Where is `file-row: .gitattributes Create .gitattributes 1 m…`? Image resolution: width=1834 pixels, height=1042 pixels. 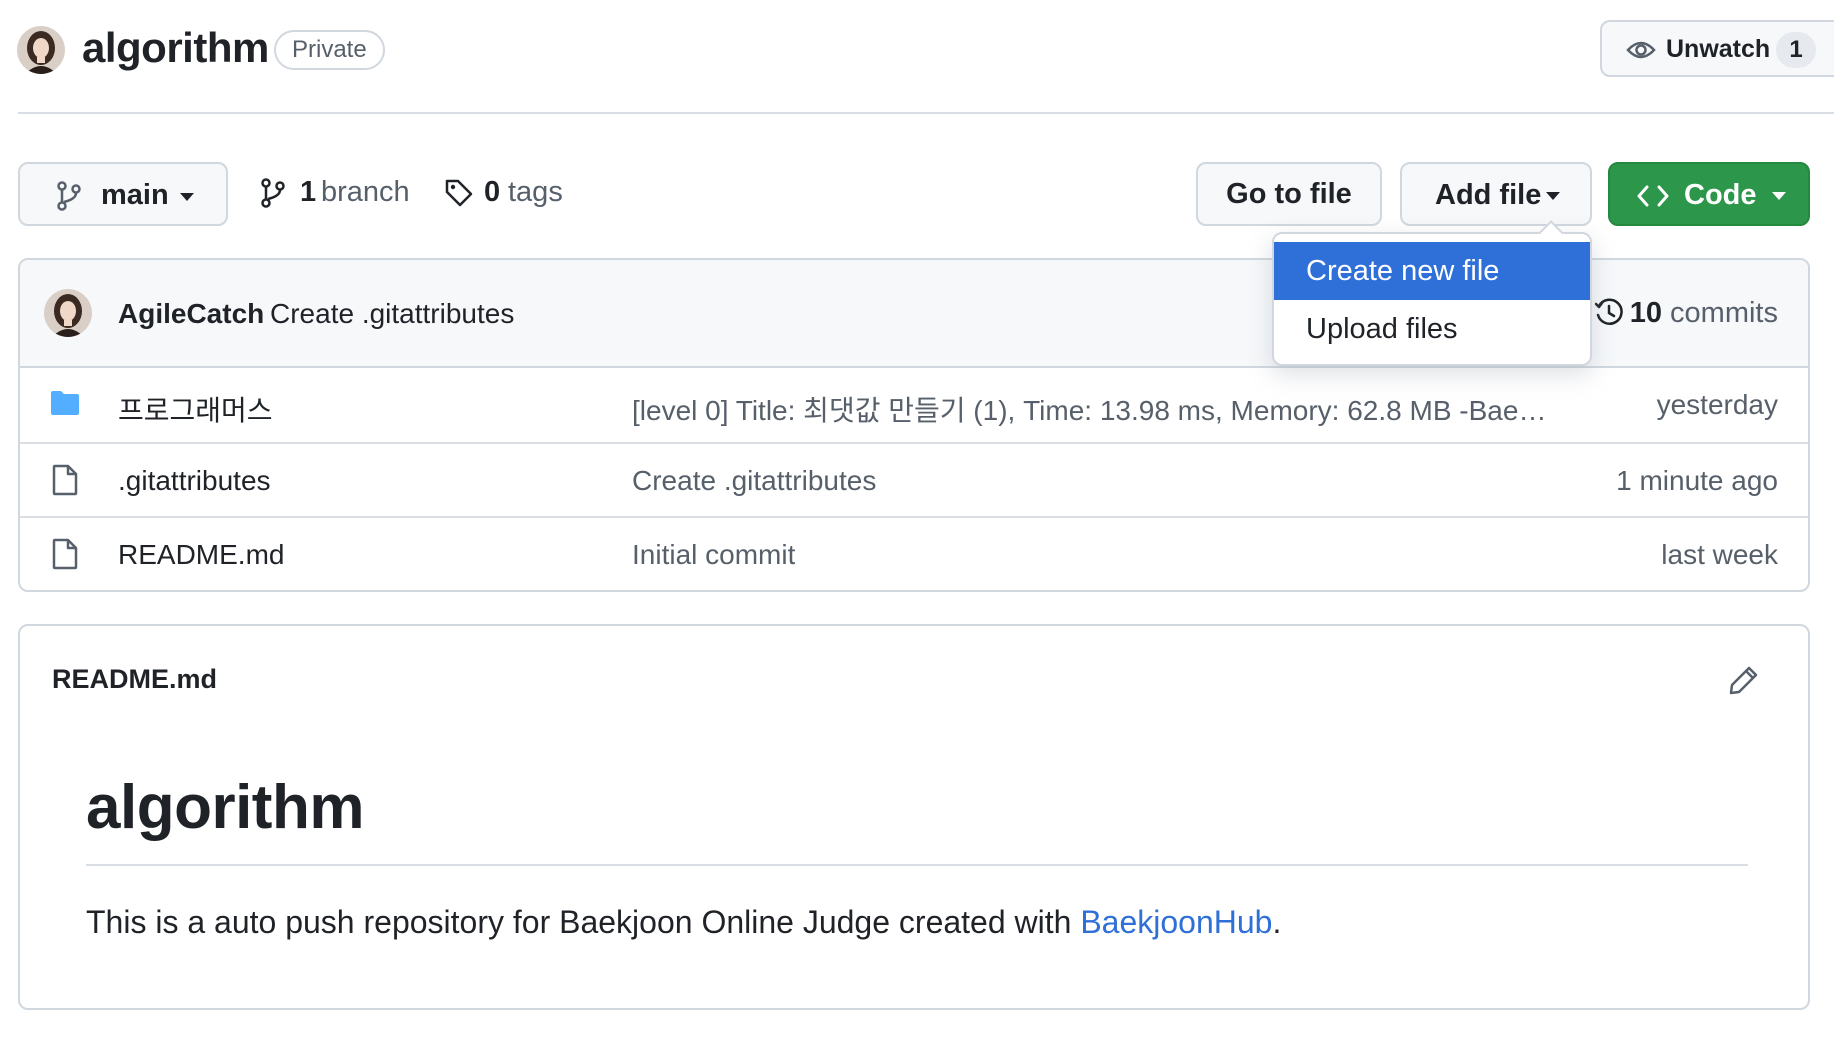
file-row: .gitattributes Create .gitattributes 1 m… is located at coordinates (914, 479).